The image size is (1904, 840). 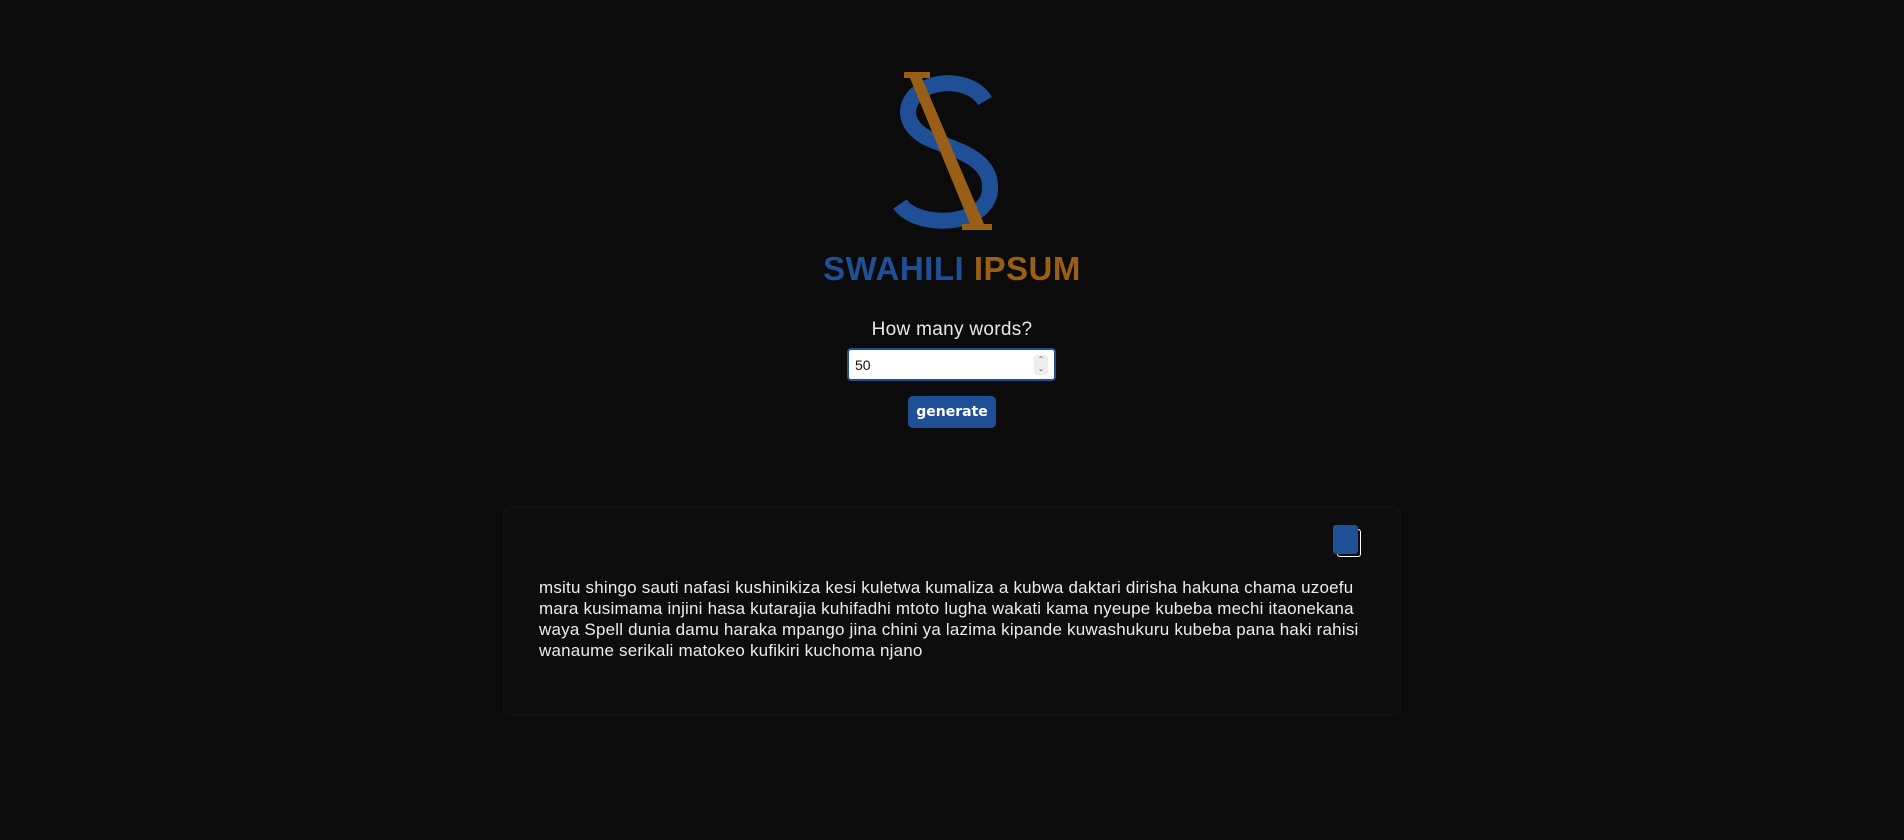 I want to click on copy-icon-front, so click(x=1345, y=539).